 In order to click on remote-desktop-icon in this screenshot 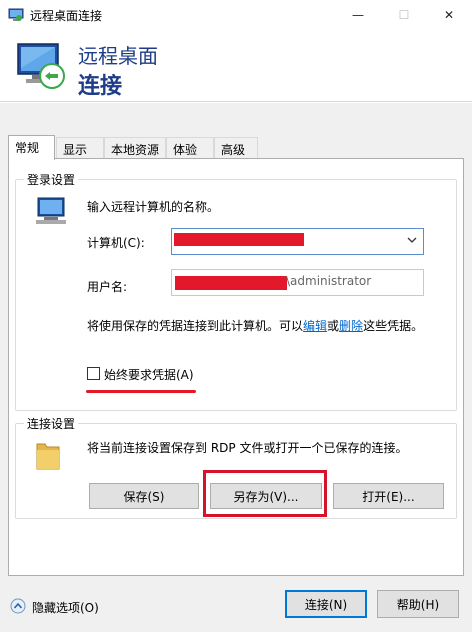, I will do `click(16, 14)`.